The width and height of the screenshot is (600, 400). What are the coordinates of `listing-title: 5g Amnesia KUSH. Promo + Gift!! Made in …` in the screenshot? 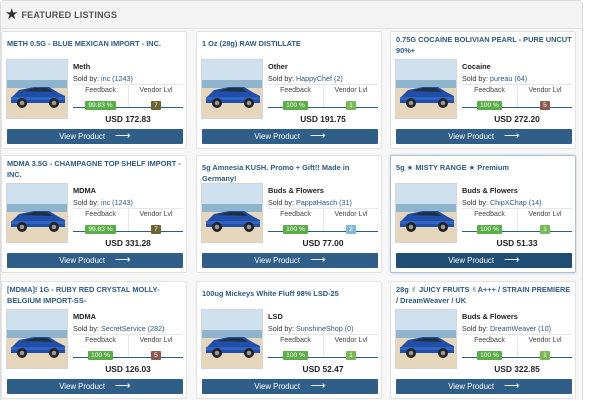 It's located at (290, 173).